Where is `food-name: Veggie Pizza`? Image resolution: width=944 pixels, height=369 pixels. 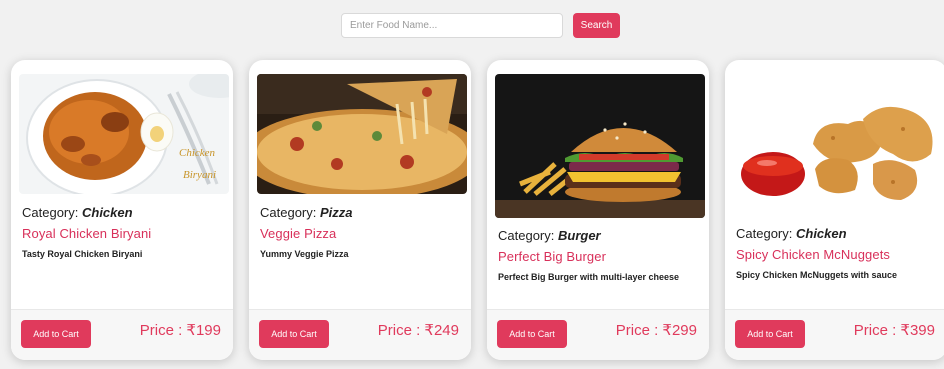
food-name: Veggie Pizza is located at coordinates (298, 233).